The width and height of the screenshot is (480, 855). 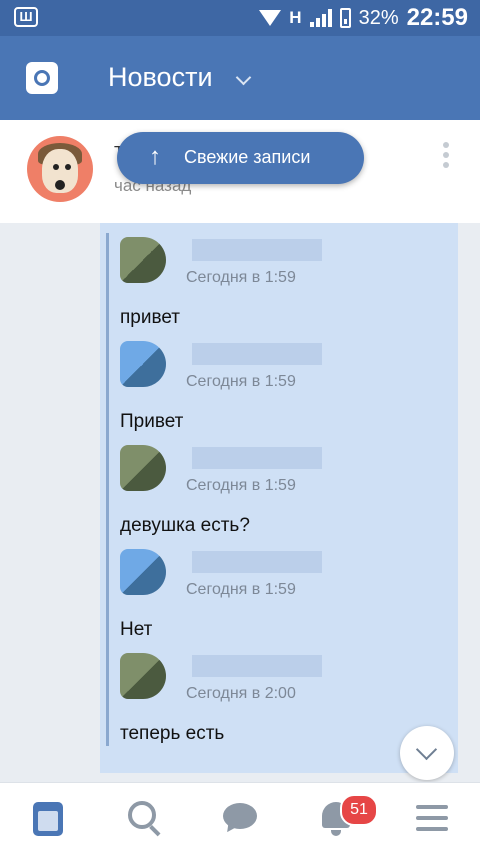 What do you see at coordinates (150, 317) in the screenshot?
I see `message-text: привет` at bounding box center [150, 317].